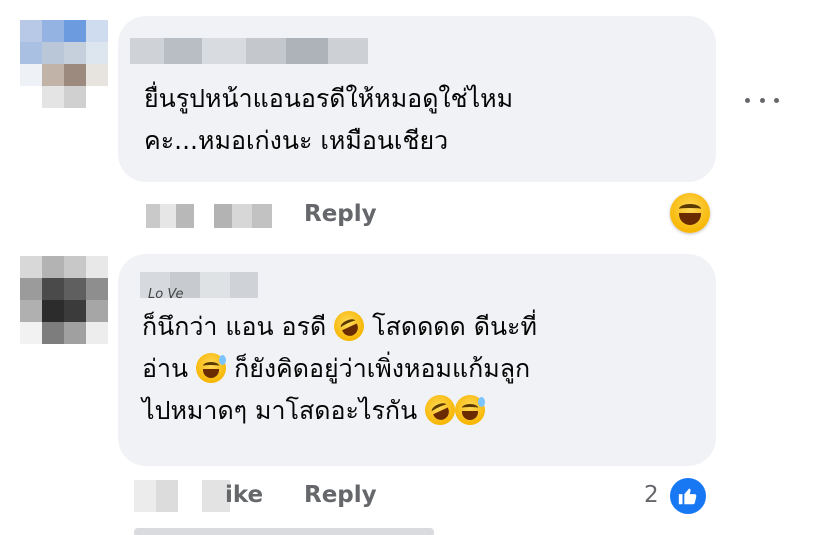  What do you see at coordinates (454, 326) in the screenshot?
I see `comment-line: โสดดดด ดีนะที่` at bounding box center [454, 326].